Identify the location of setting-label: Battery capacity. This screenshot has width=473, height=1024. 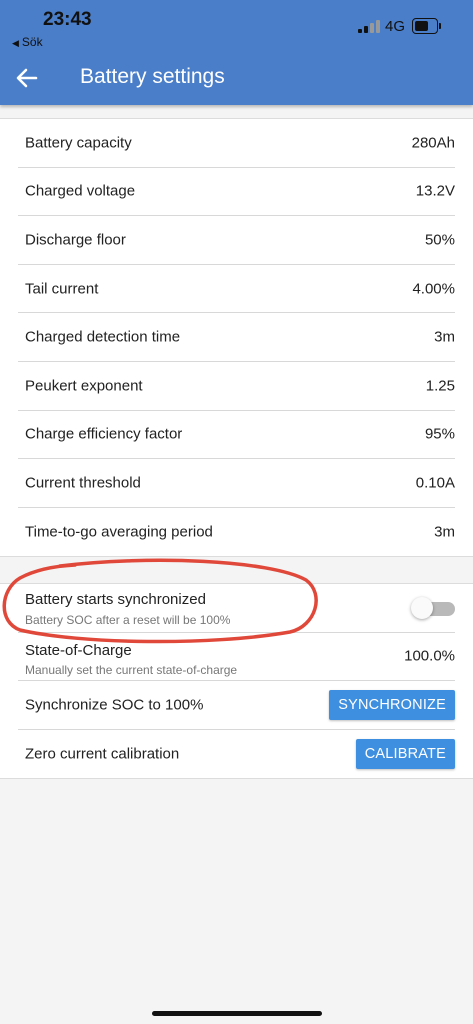
(78, 143).